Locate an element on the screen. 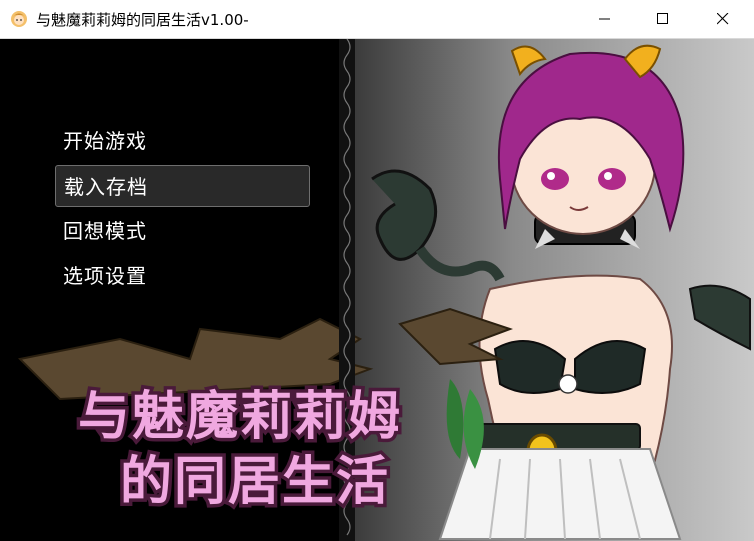 This screenshot has width=754, height=541. menu-item-load-save: 载入存档 is located at coordinates (182, 186).